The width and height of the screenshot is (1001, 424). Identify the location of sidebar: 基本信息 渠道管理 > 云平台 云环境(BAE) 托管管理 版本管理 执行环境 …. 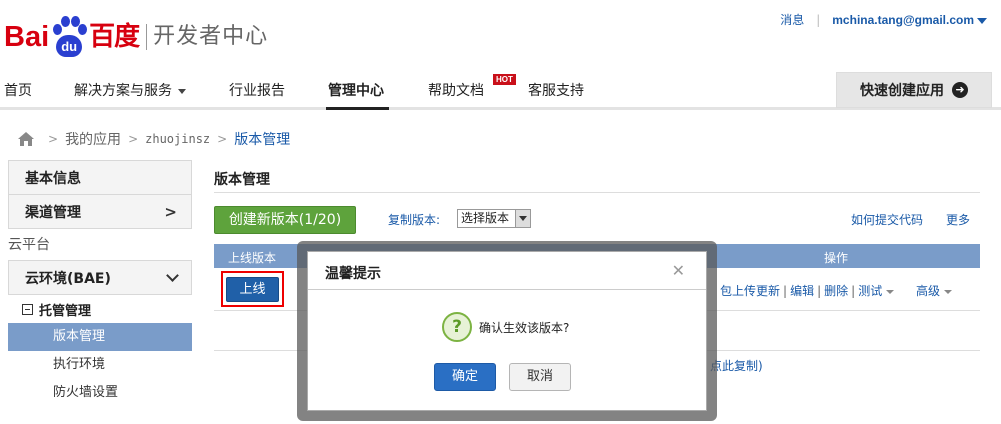
(100, 283).